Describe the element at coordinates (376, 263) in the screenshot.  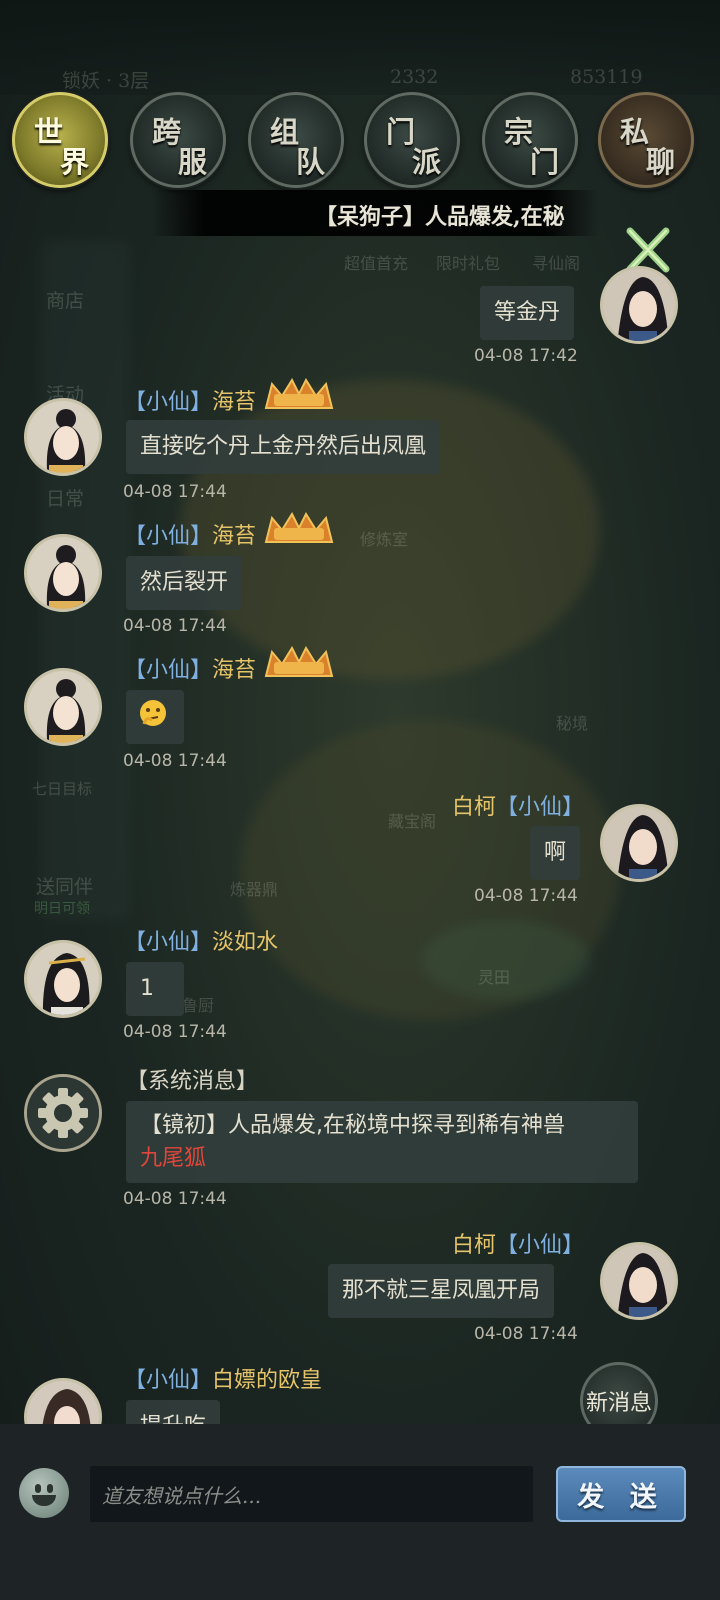
I see `bg-map-label: 超值首充` at that location.